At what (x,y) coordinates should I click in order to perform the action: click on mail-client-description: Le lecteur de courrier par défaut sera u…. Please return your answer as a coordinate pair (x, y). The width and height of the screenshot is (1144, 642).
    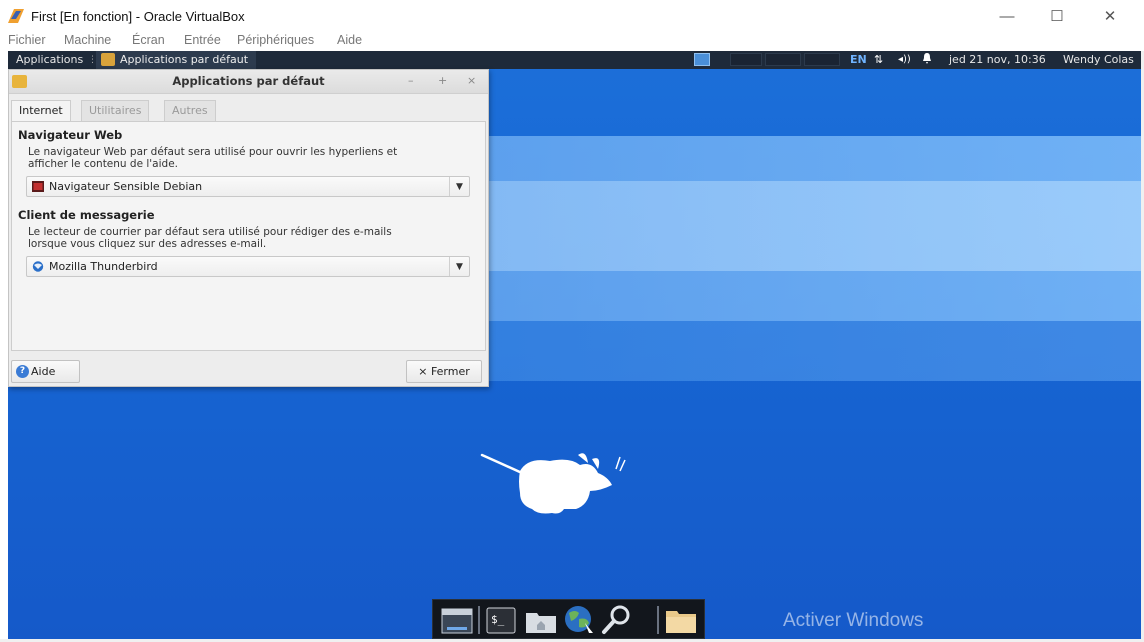
    Looking at the image, I should click on (248, 238).